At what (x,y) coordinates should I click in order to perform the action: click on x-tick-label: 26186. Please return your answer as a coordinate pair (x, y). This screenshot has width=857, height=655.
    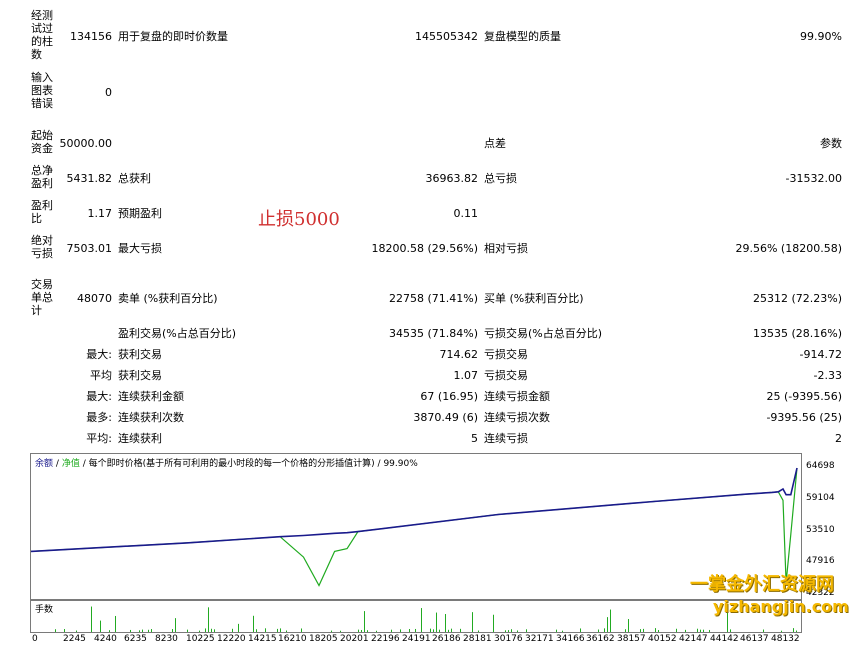
    Looking at the image, I should click on (446, 639).